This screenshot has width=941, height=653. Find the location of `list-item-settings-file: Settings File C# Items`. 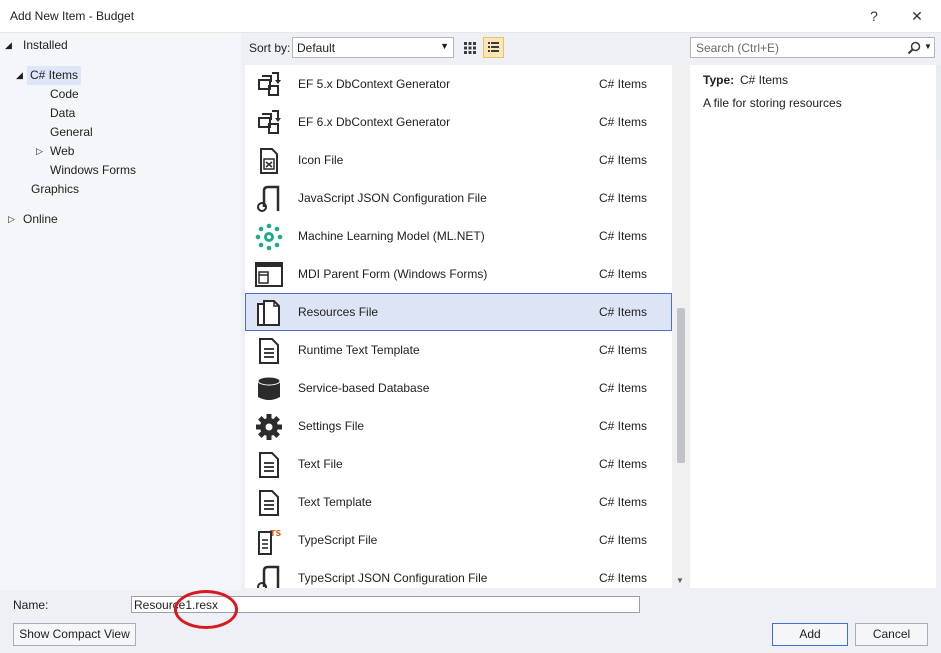

list-item-settings-file: Settings File C# Items is located at coordinates (458, 426).